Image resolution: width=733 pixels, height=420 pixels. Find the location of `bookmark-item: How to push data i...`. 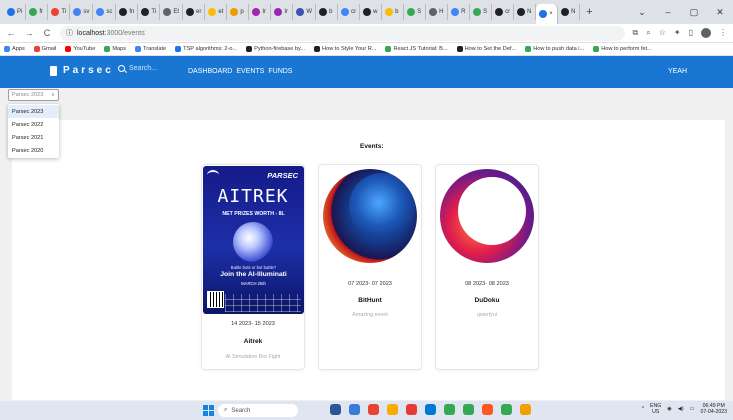

bookmark-item: How to push data i... is located at coordinates (554, 49).